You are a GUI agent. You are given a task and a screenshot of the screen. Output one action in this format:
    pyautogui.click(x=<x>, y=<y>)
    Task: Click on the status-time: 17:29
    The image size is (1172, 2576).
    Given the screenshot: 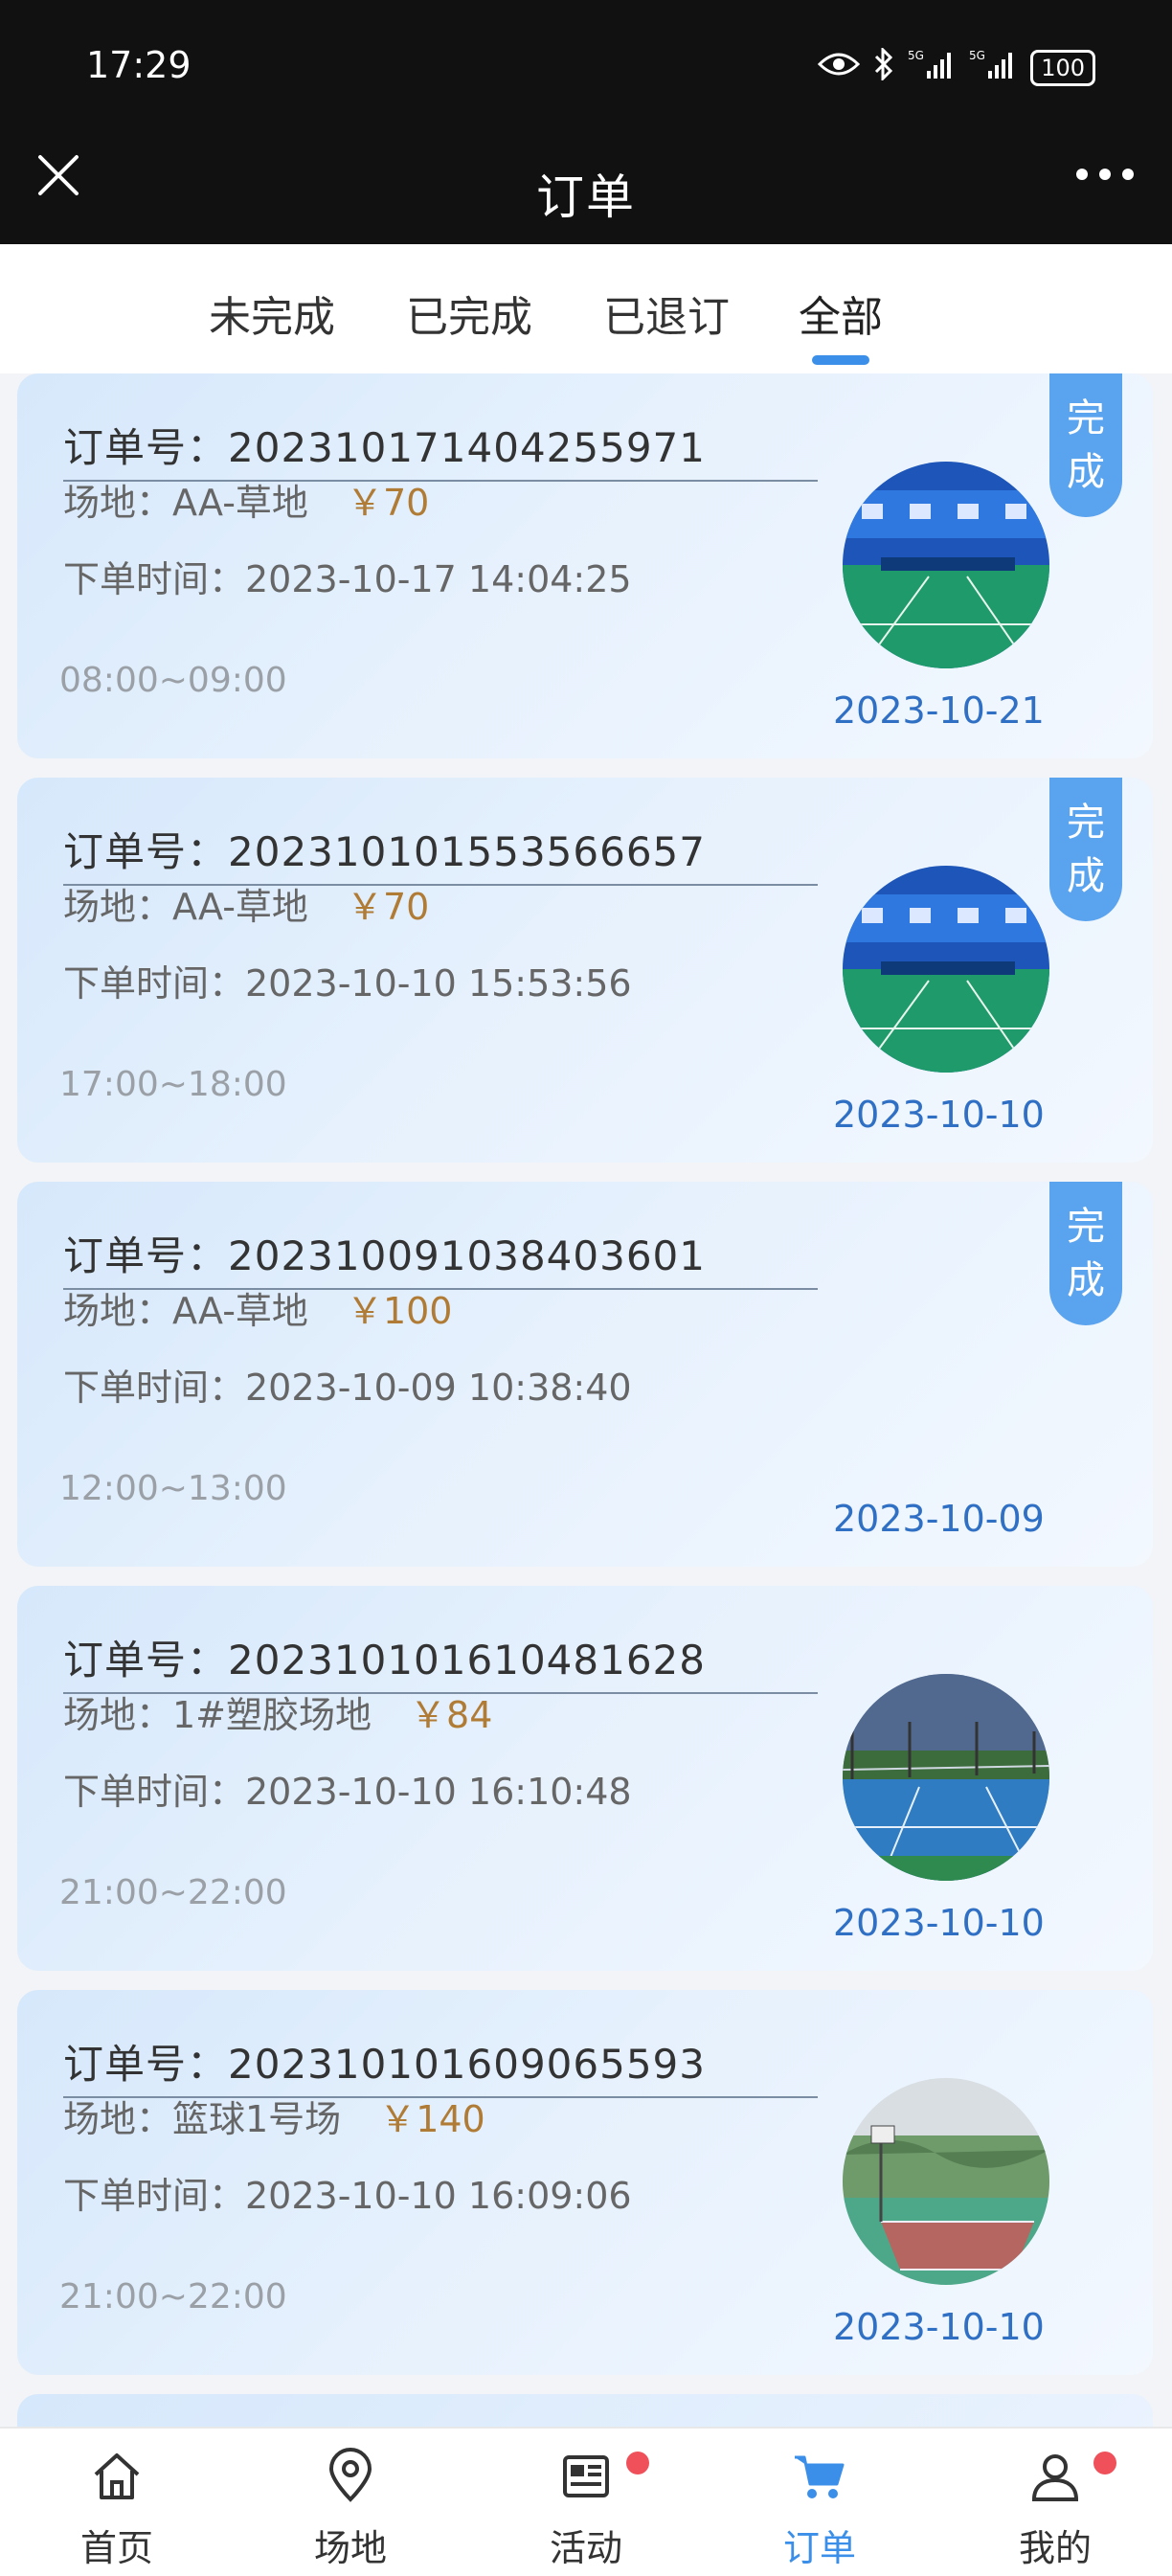 What is the action you would take?
    pyautogui.click(x=139, y=65)
    